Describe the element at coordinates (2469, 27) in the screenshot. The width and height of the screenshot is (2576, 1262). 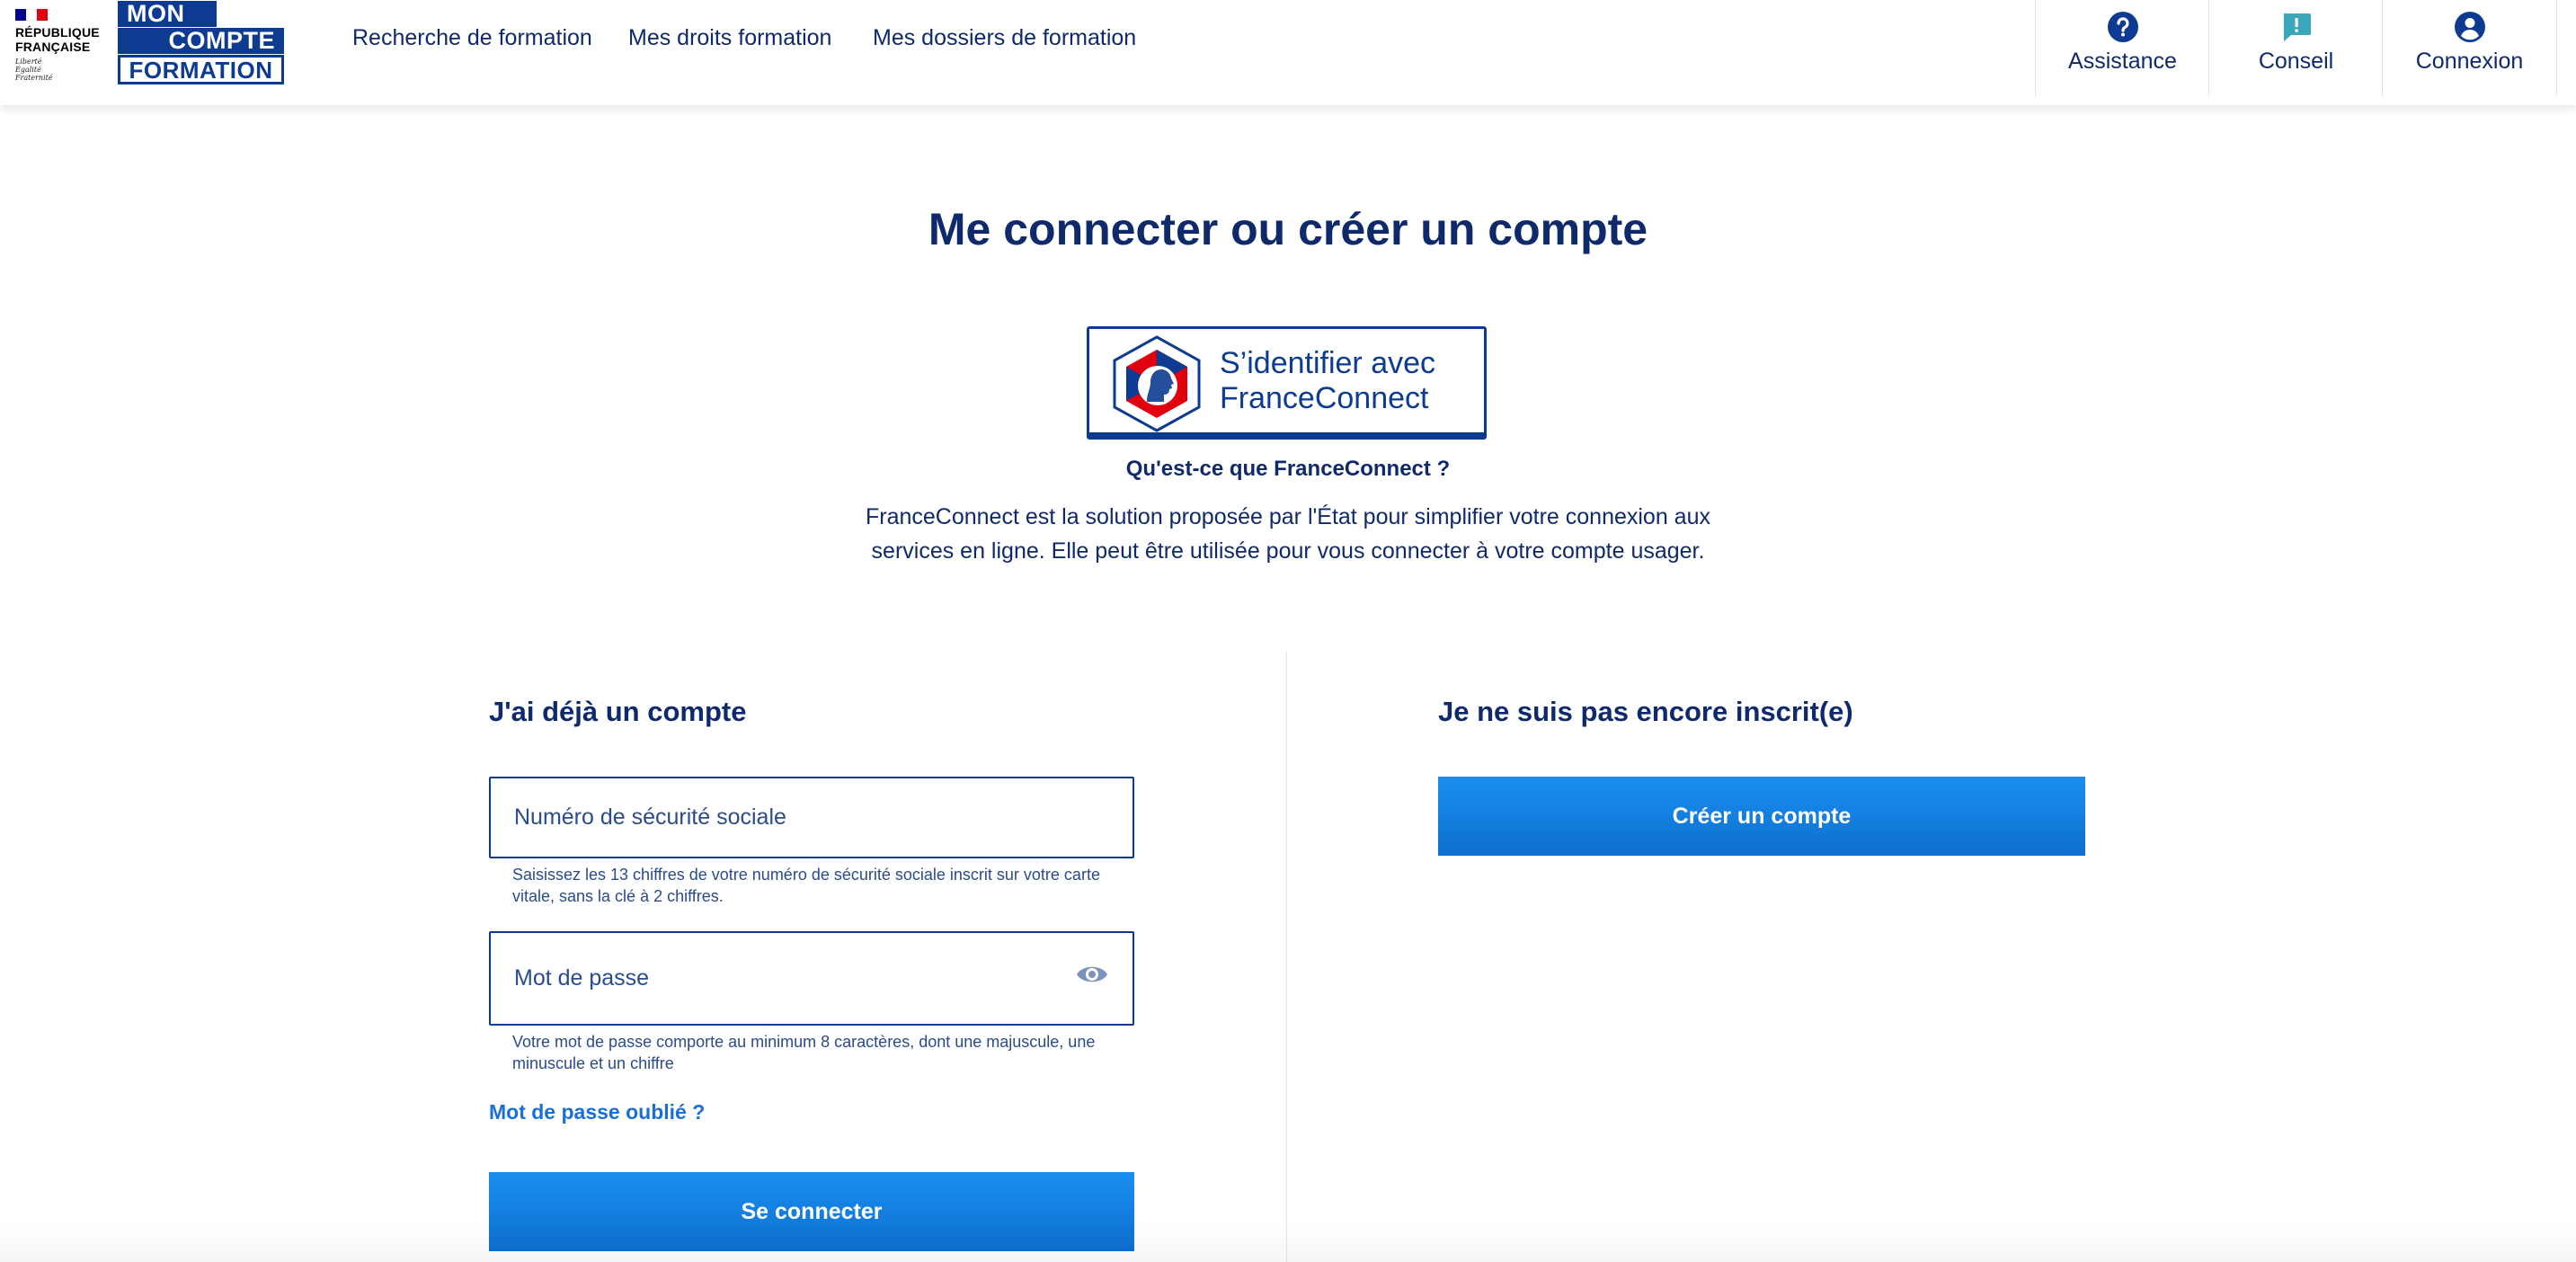
I see `user-circle-icon` at that location.